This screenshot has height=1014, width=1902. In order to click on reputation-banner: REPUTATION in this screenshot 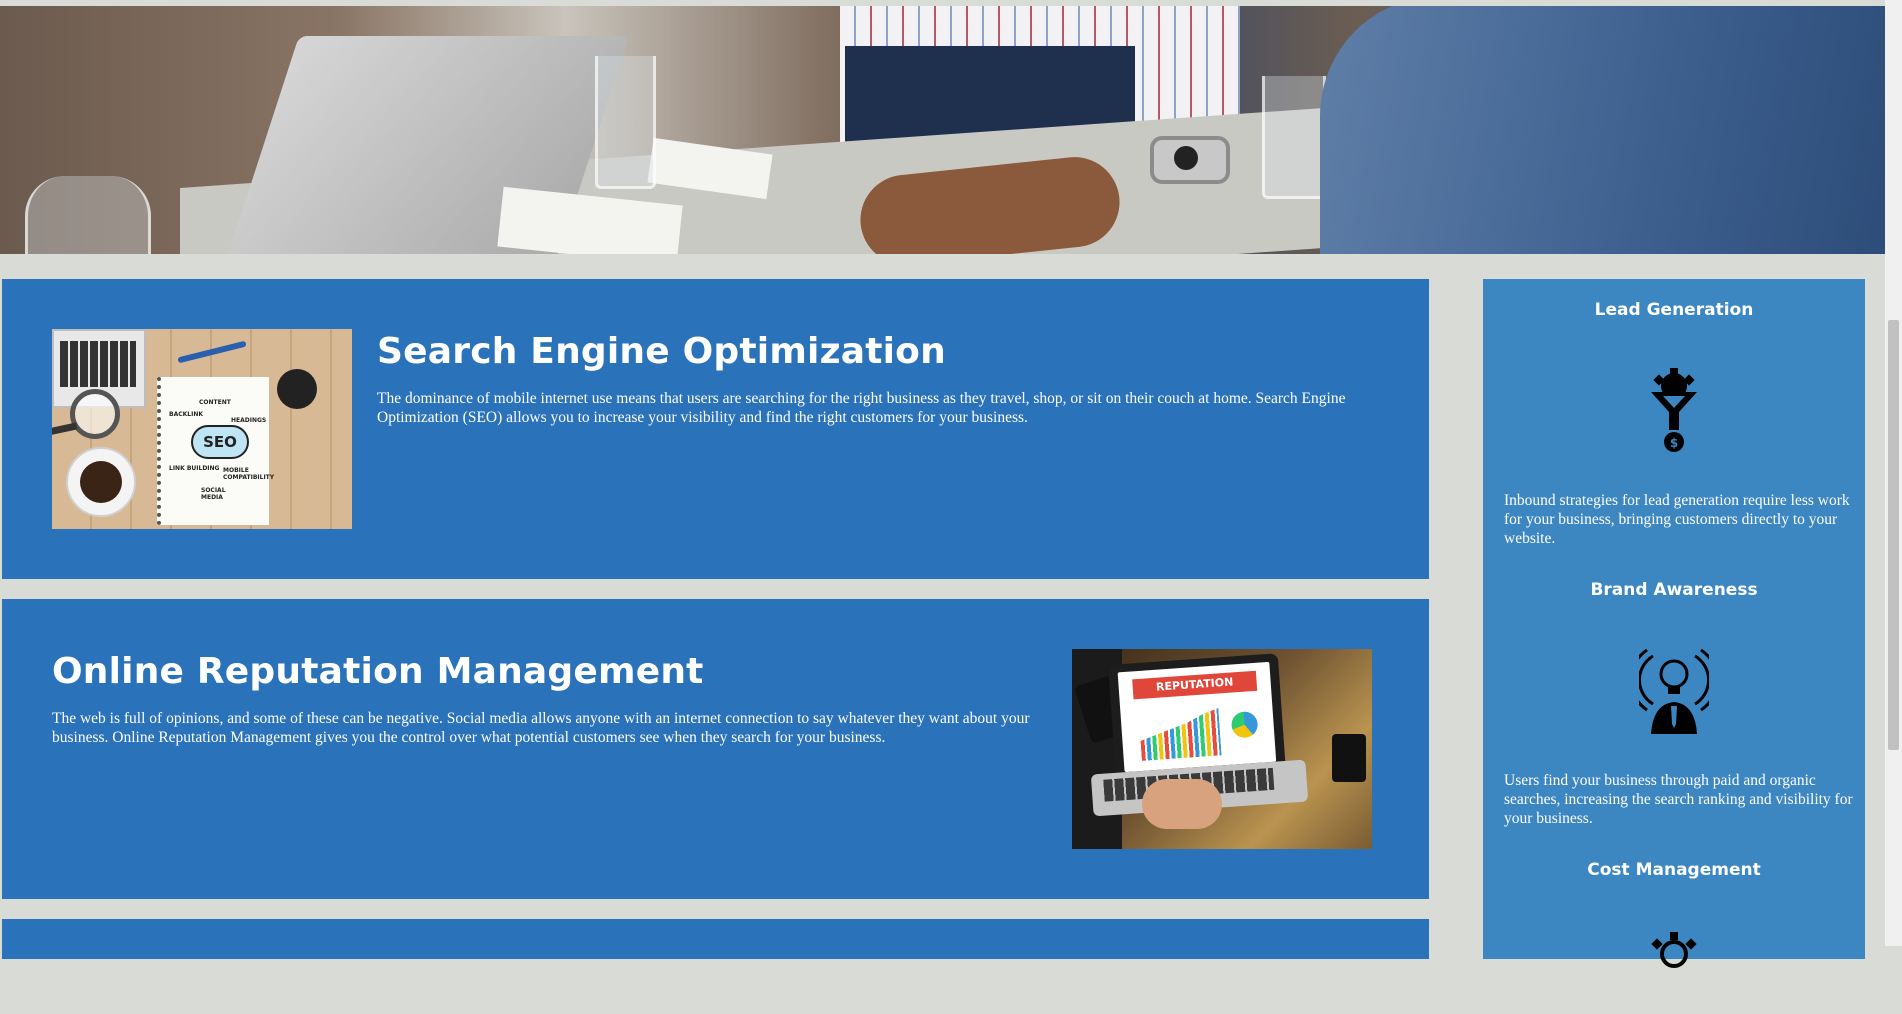, I will do `click(1195, 685)`.